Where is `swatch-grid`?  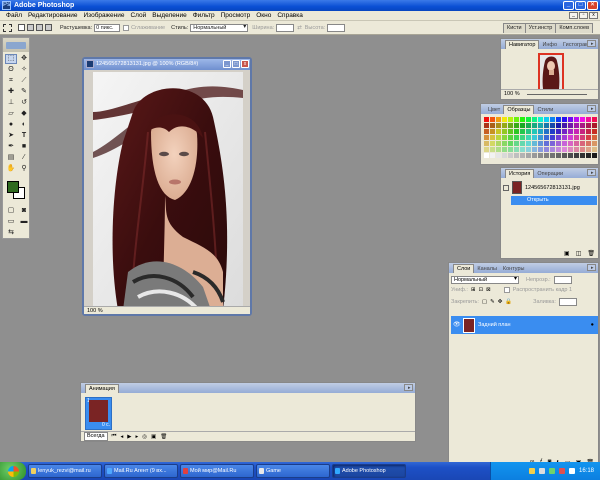 swatch-grid is located at coordinates (540, 137).